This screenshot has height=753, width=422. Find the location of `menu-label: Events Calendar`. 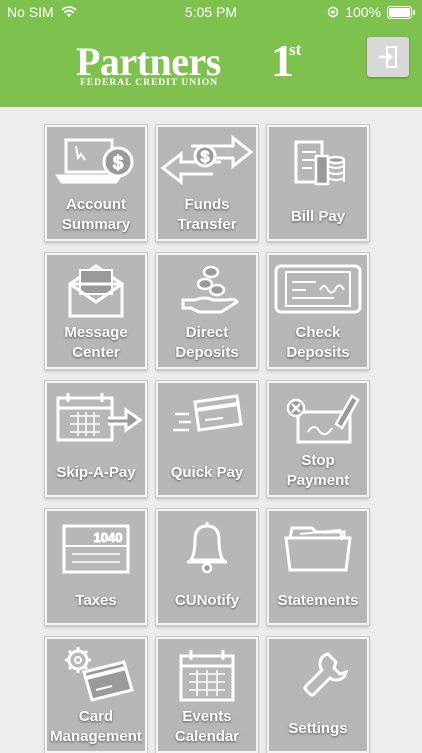

menu-label: Events Calendar is located at coordinates (207, 726).